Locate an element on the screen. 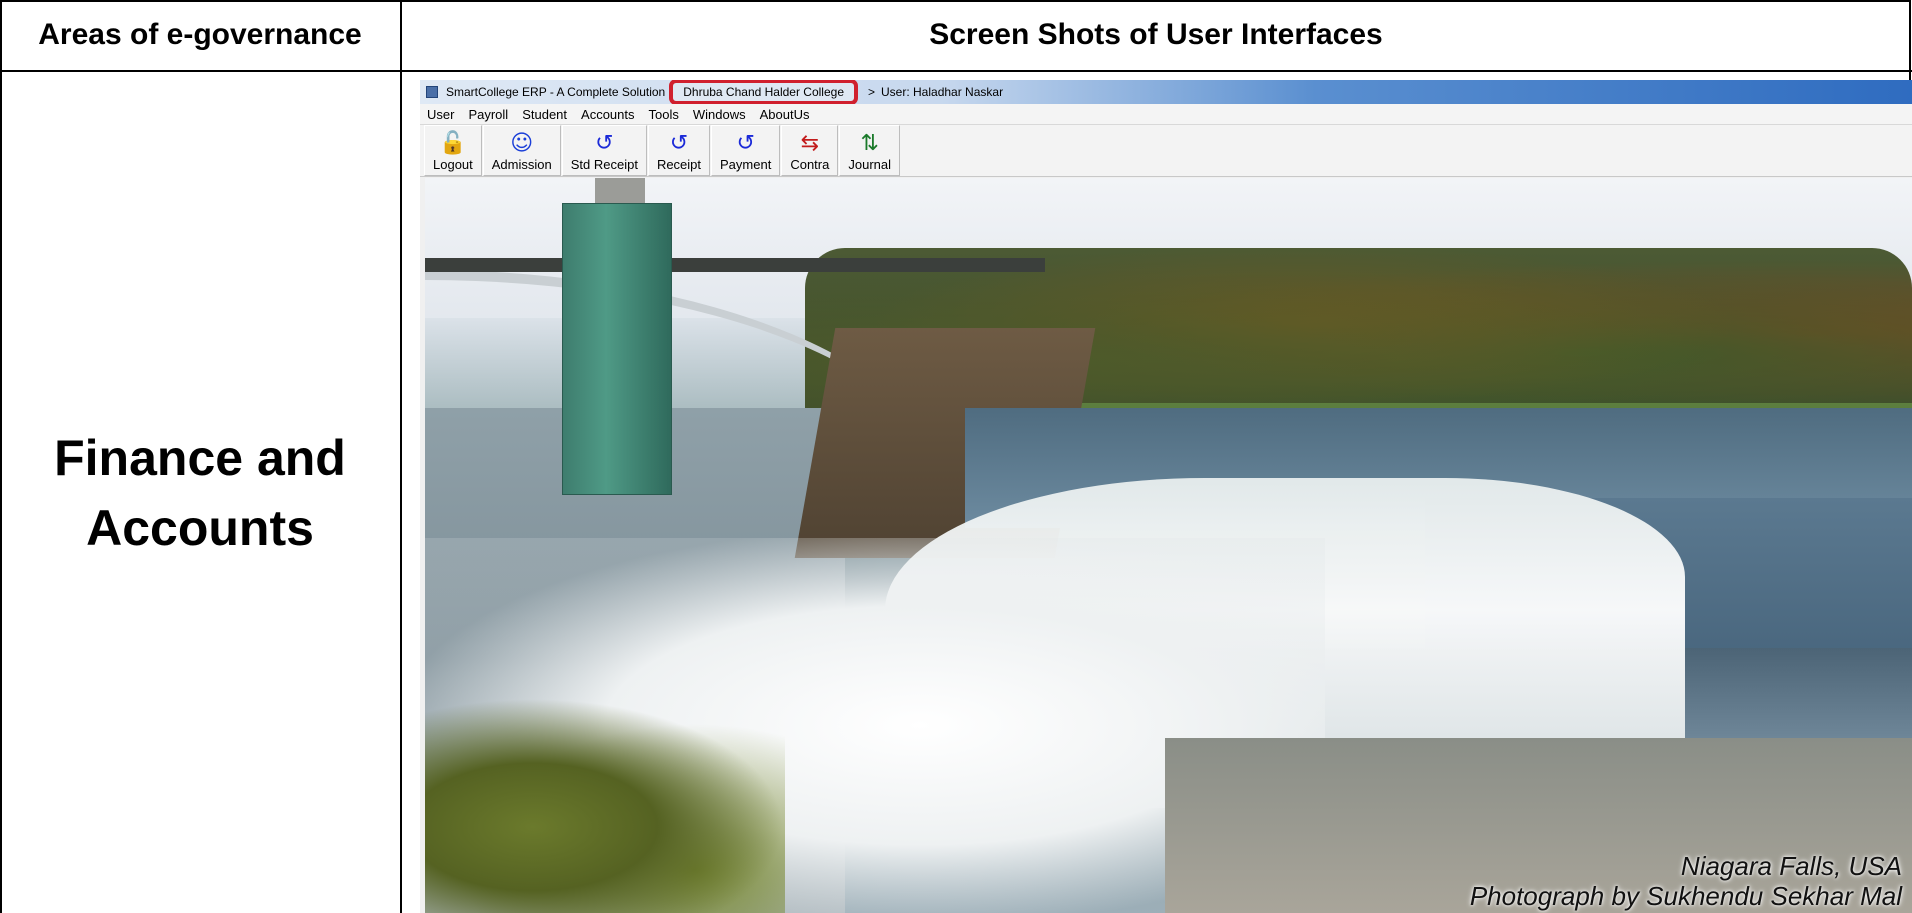 This screenshot has width=1912, height=913. menu-item-user: User is located at coordinates (440, 114).